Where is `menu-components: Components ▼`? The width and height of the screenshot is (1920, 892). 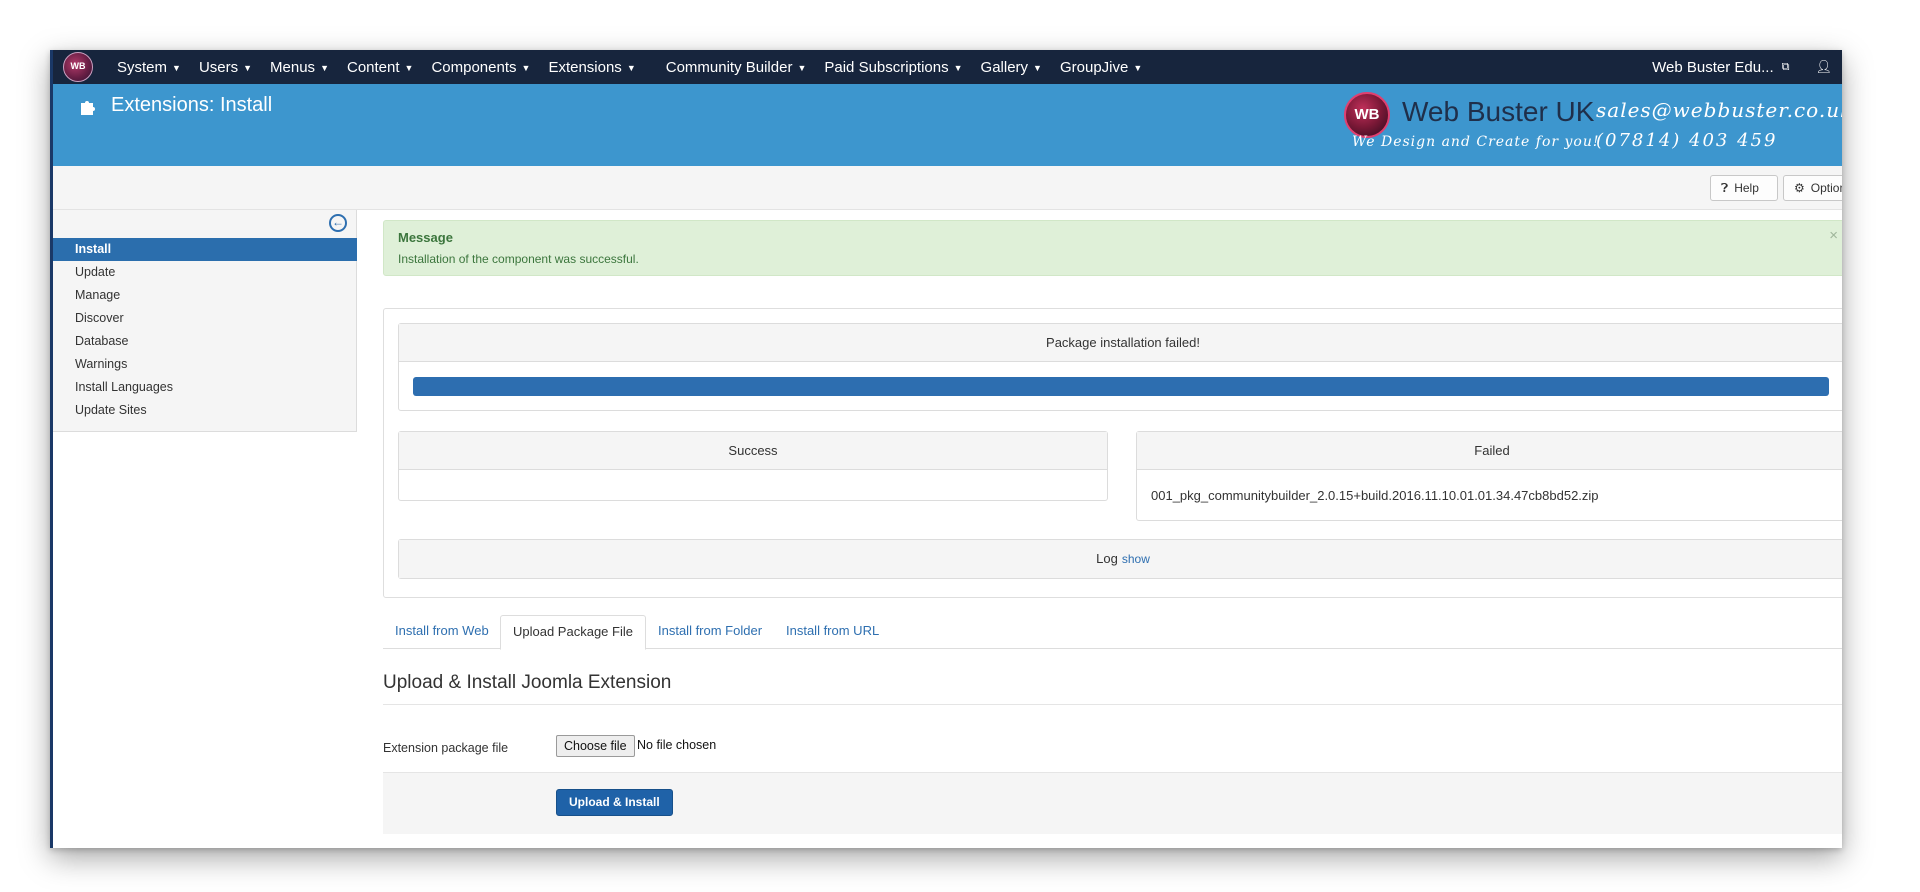
menu-components: Components ▼ is located at coordinates (480, 67).